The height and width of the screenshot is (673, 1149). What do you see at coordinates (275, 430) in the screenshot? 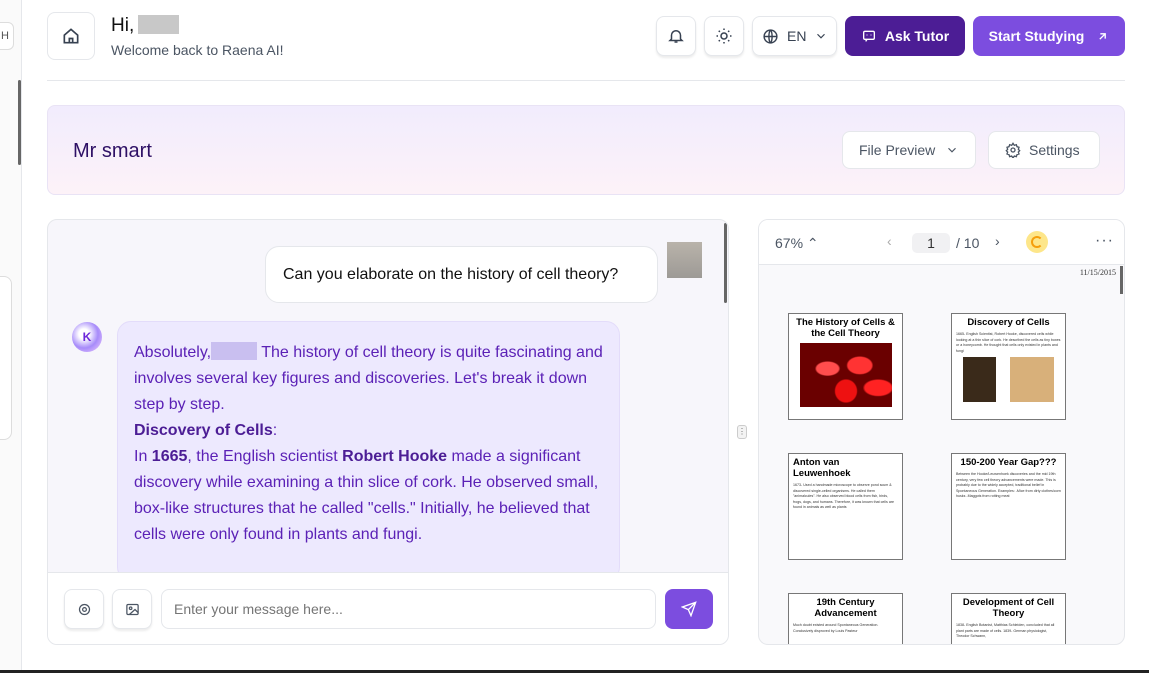
I see `bot-text: :` at bounding box center [275, 430].